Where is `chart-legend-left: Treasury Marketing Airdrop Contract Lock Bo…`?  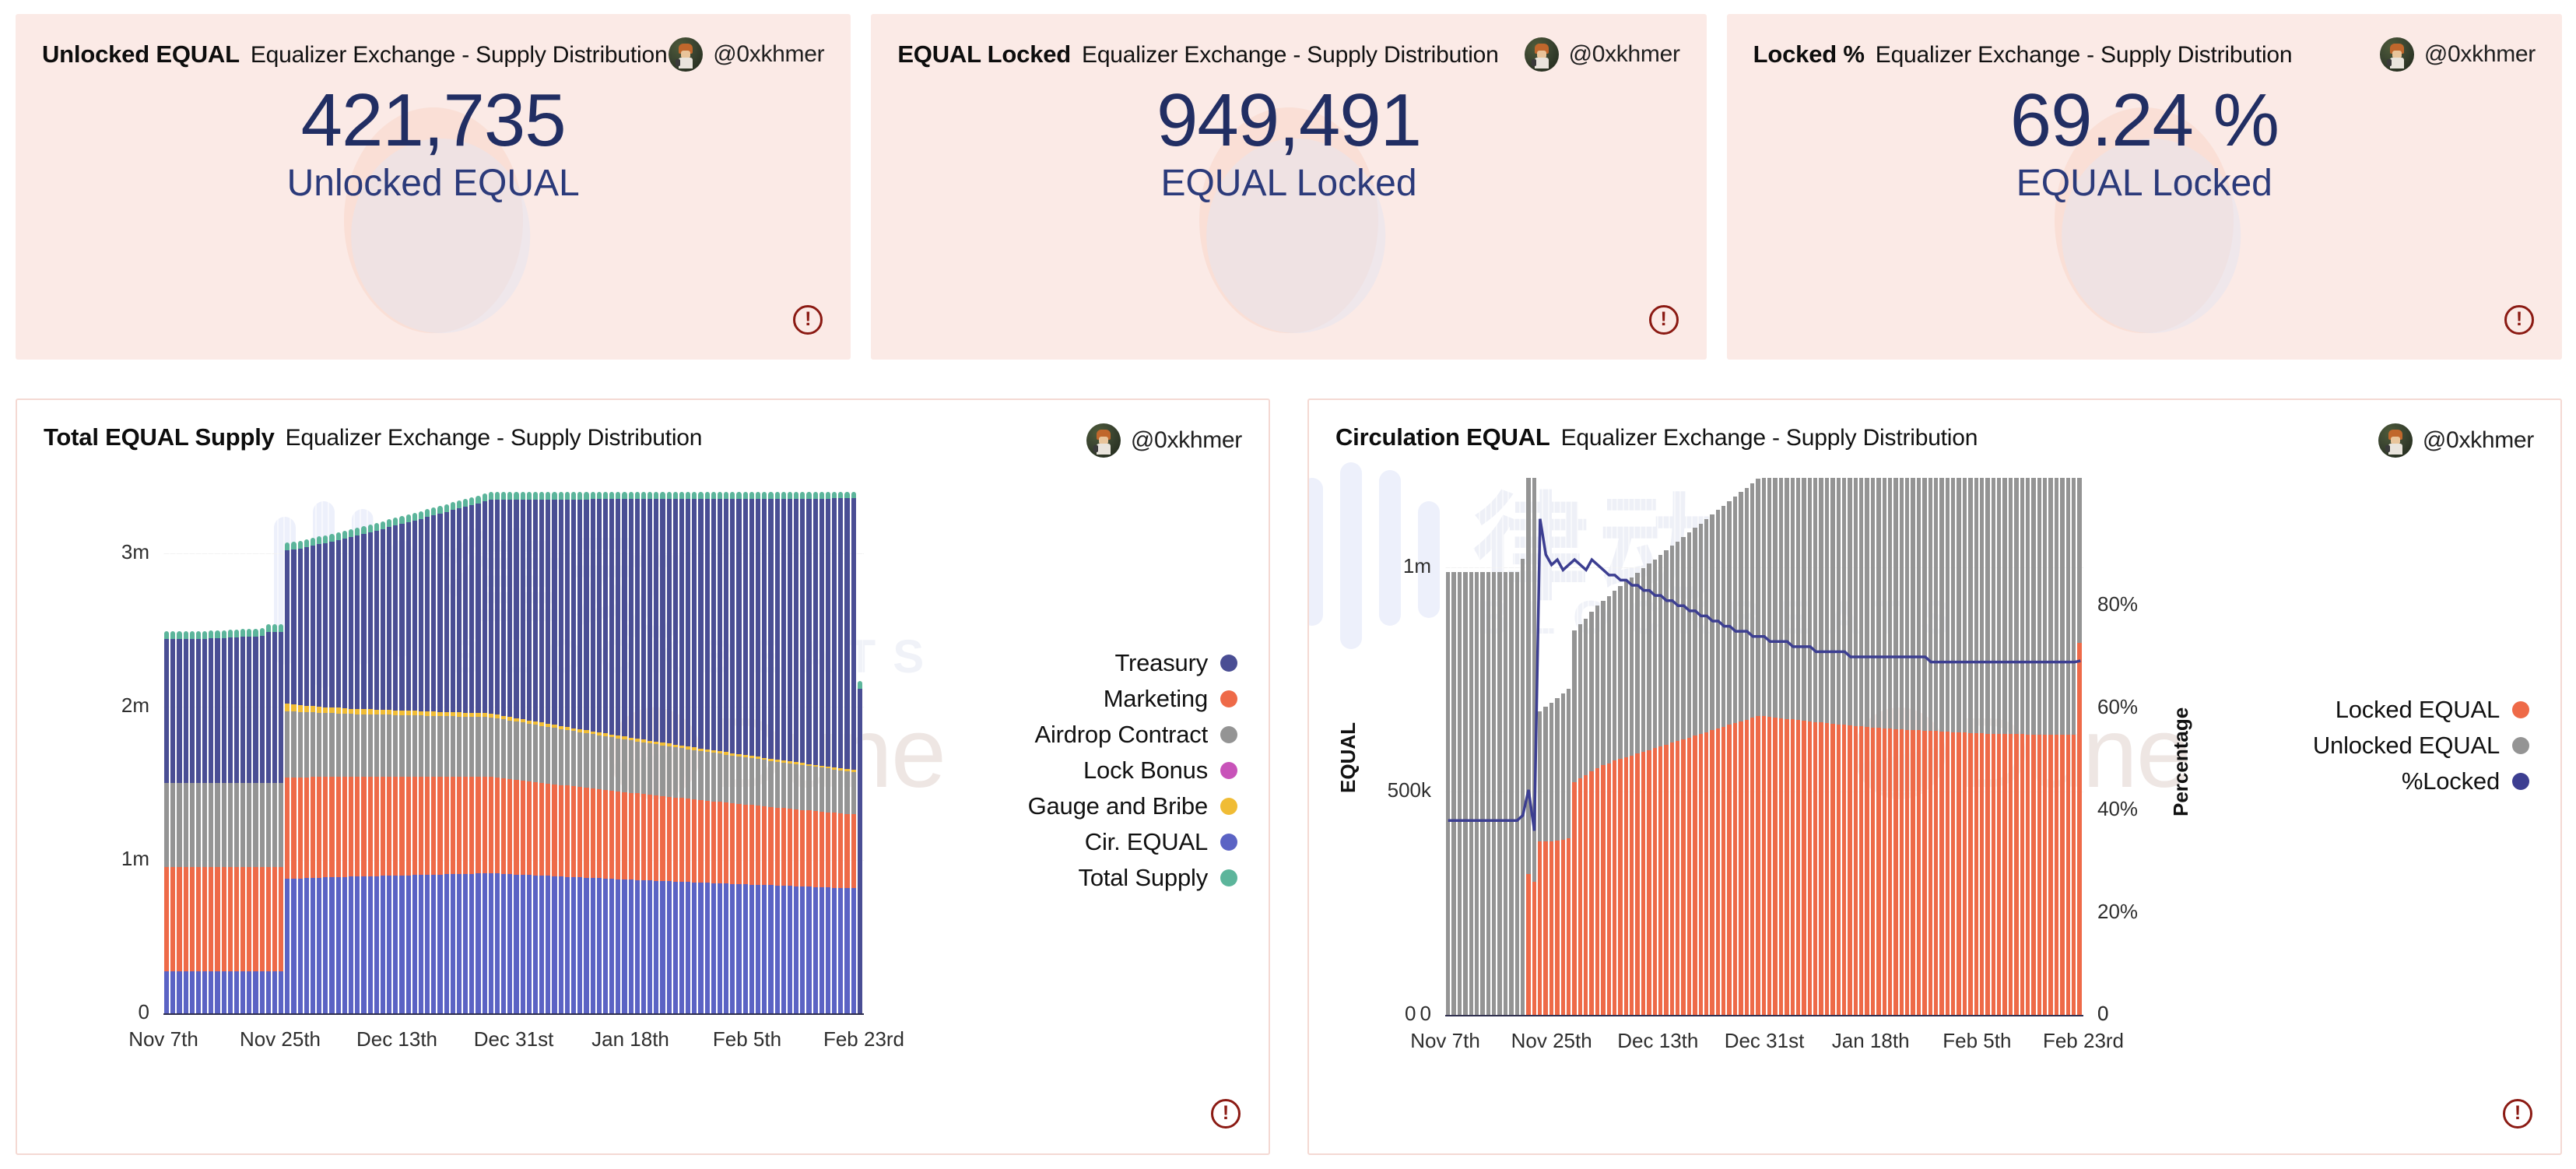 chart-legend-left: Treasury Marketing Airdrop Contract Lock Bo… is located at coordinates (1133, 770).